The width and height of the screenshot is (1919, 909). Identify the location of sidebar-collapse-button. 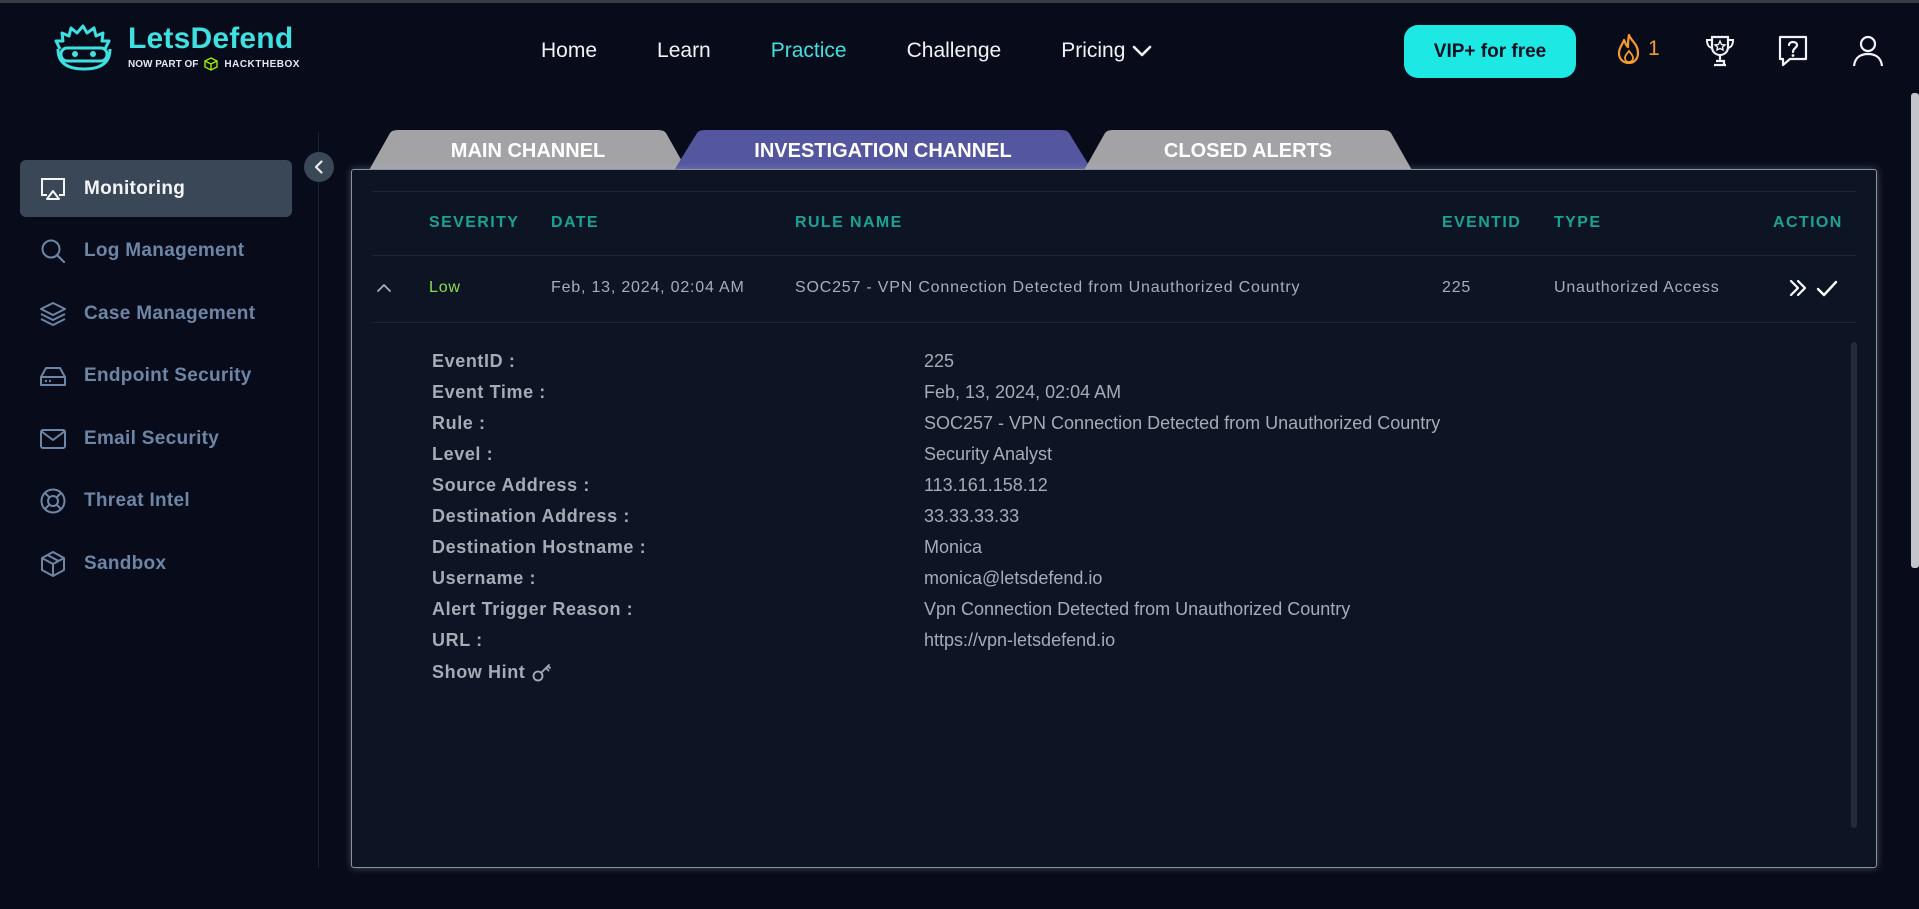
(319, 167).